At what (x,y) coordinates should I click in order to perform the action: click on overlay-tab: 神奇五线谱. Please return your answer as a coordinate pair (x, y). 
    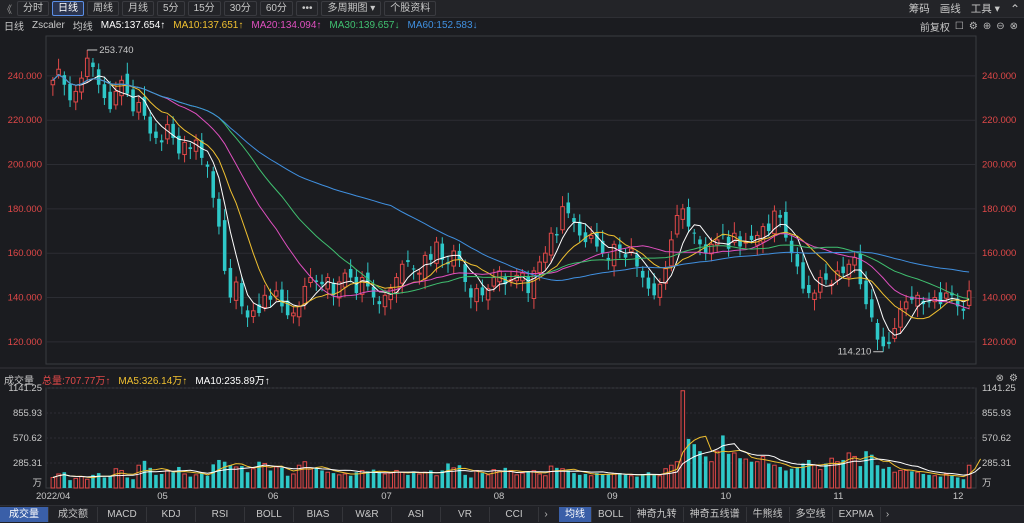
    Looking at the image, I should click on (715, 514).